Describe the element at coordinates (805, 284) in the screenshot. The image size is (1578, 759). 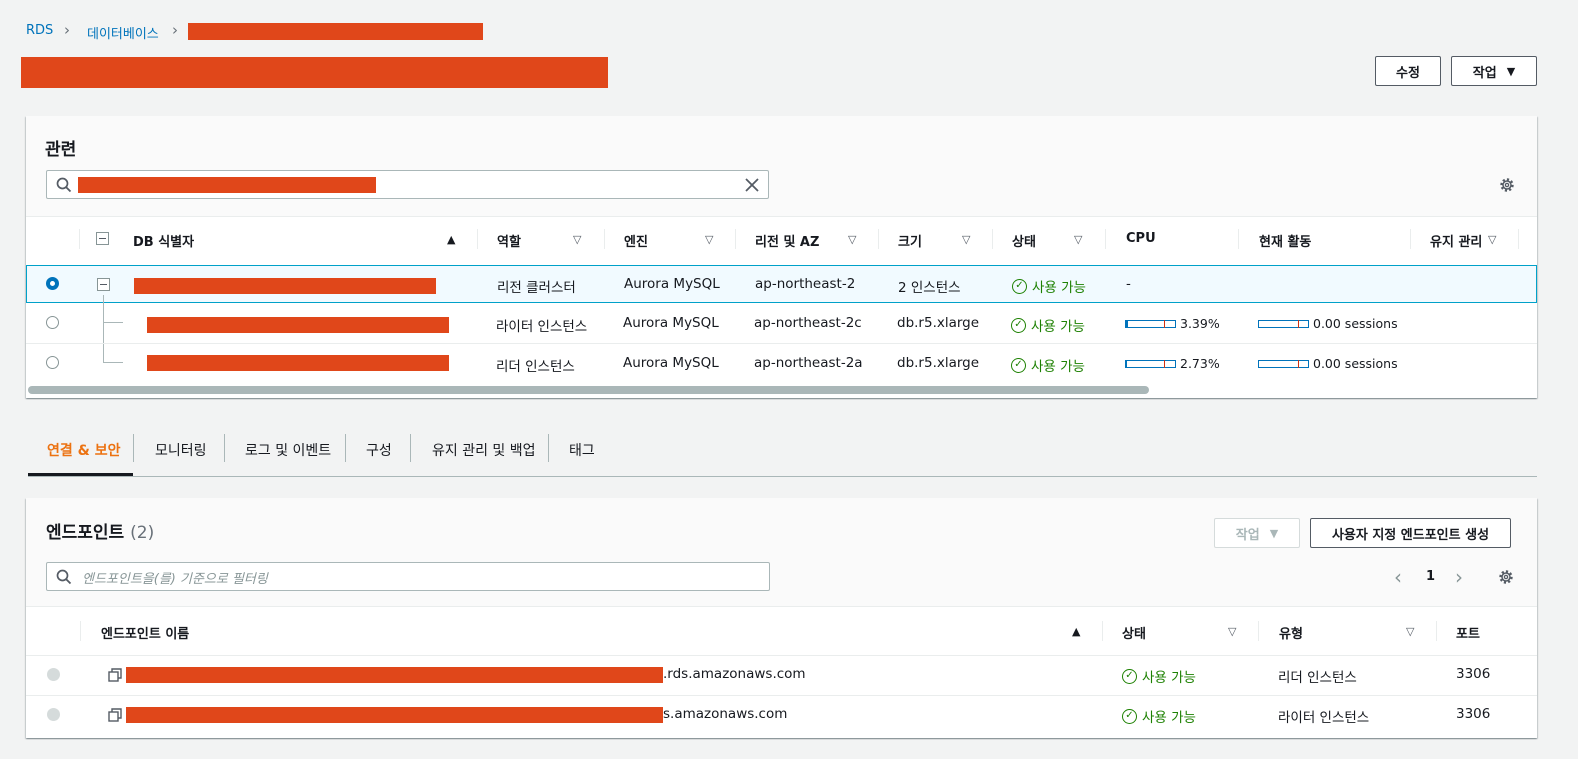
I see `row-az: ap-northeast-2` at that location.